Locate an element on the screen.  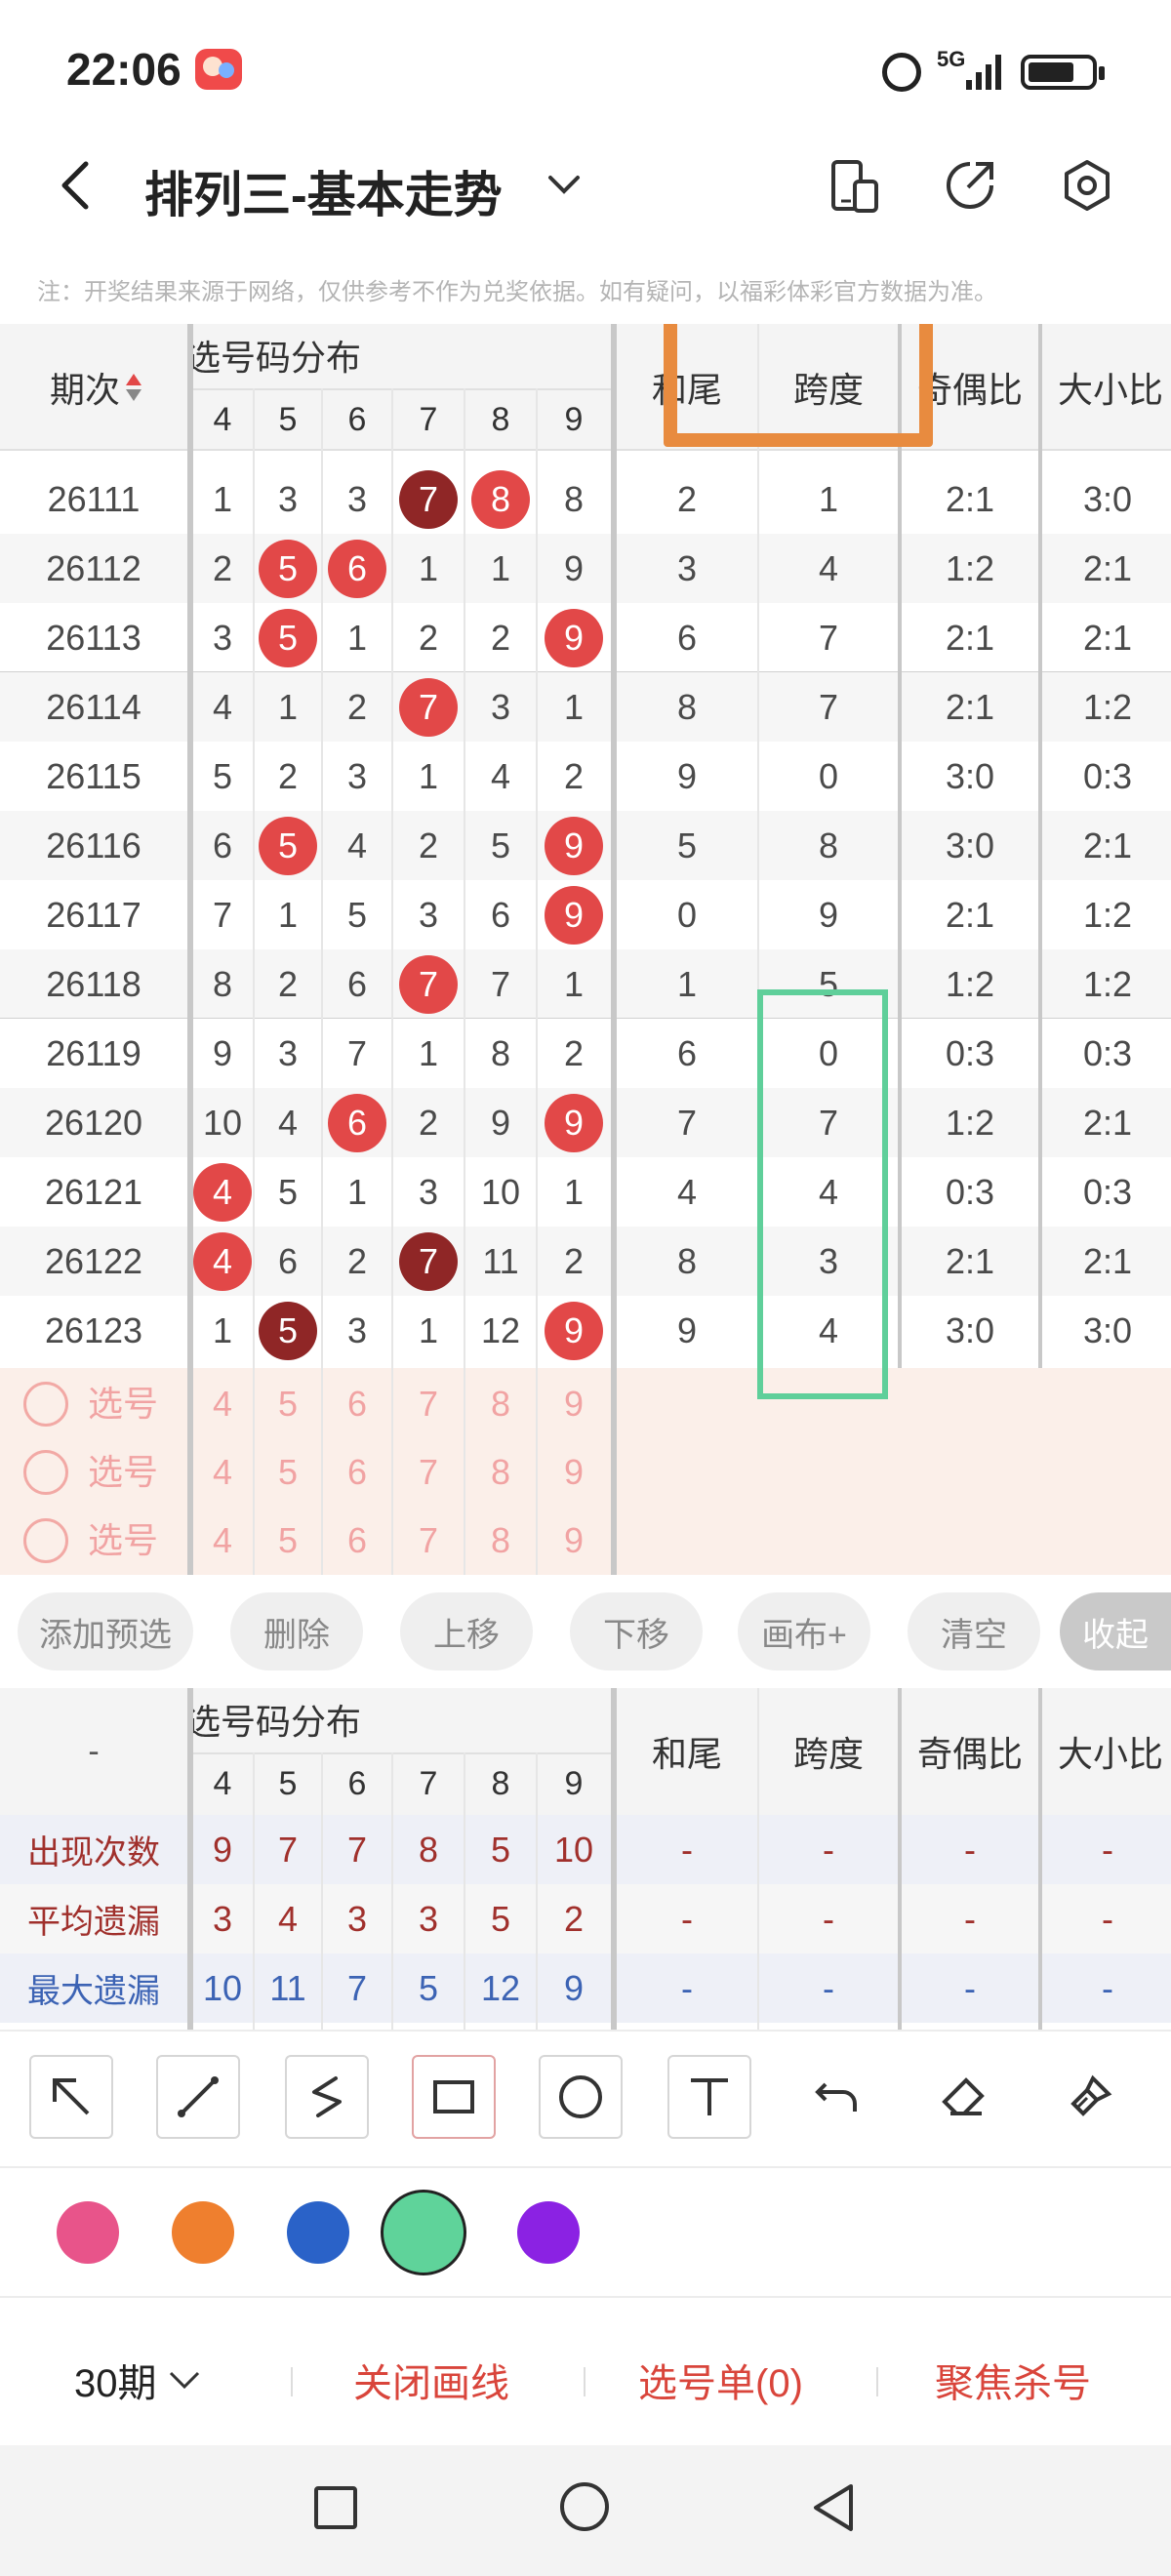
rectangle-tool-icon is located at coordinates (453, 2096).